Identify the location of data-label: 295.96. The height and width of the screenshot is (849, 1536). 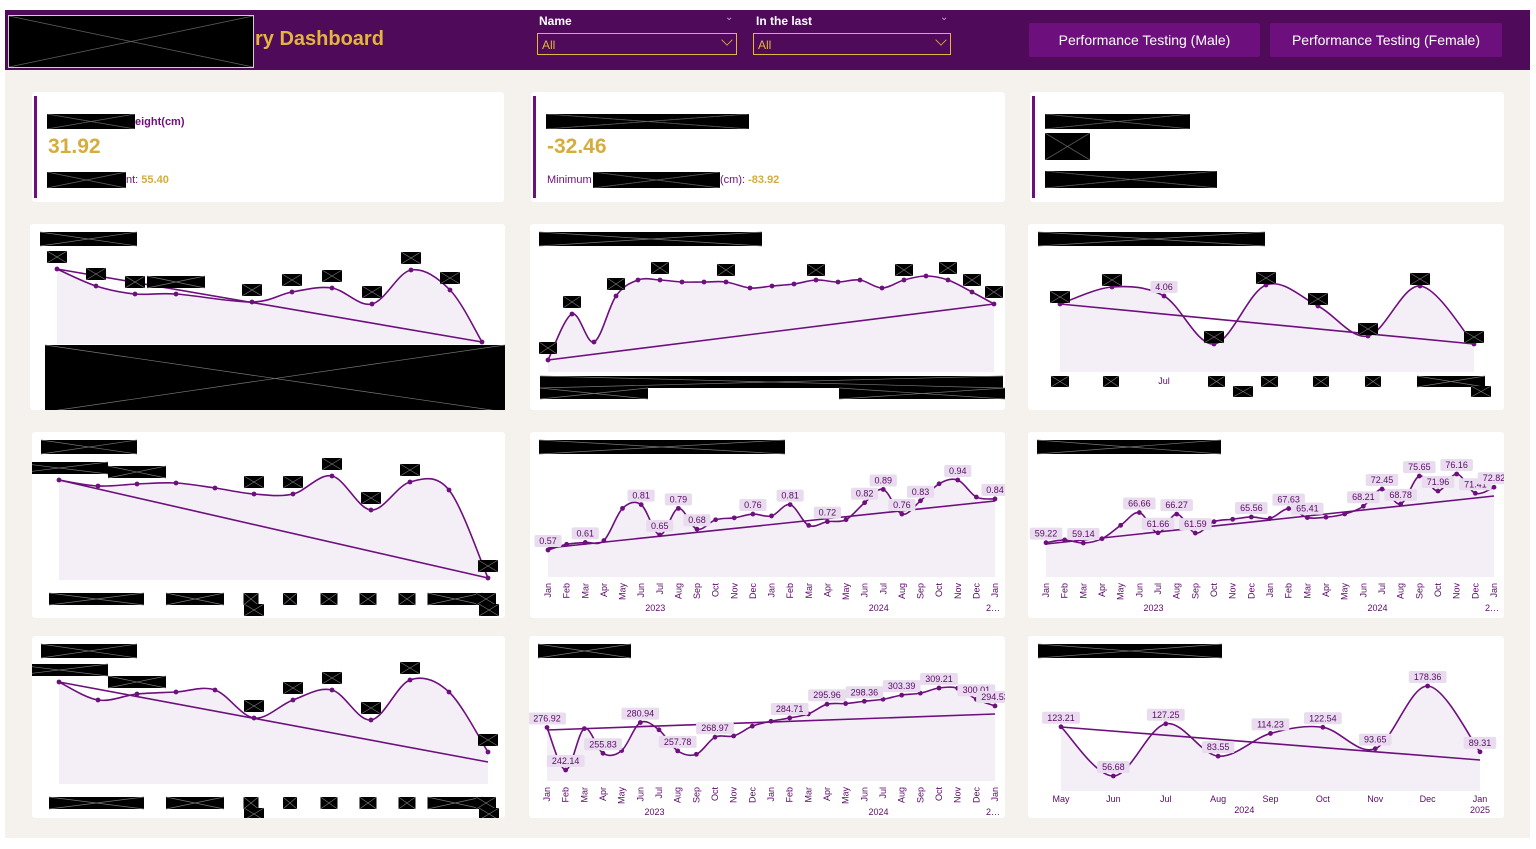
(827, 695).